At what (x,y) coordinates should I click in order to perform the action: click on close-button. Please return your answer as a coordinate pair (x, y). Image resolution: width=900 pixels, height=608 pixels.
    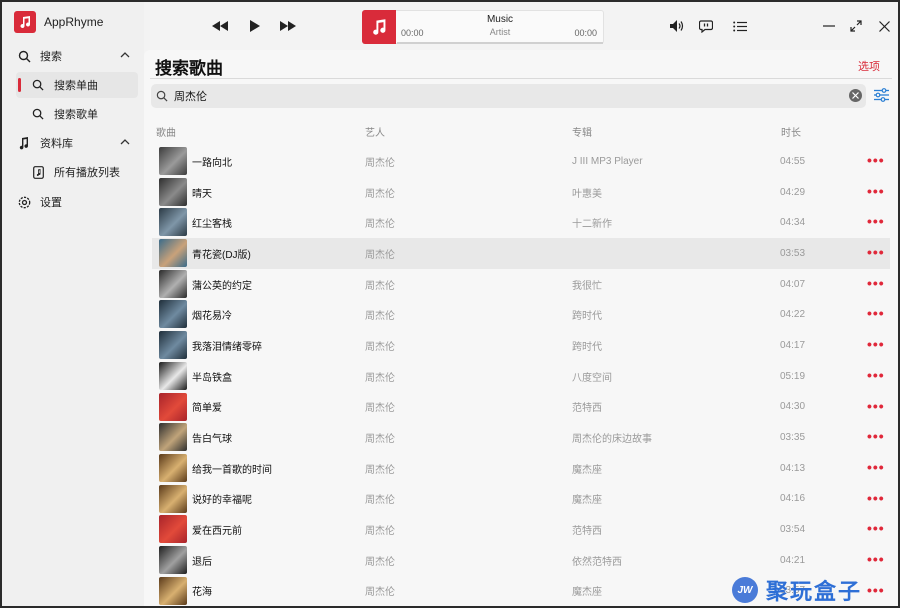
    Looking at the image, I should click on (884, 26).